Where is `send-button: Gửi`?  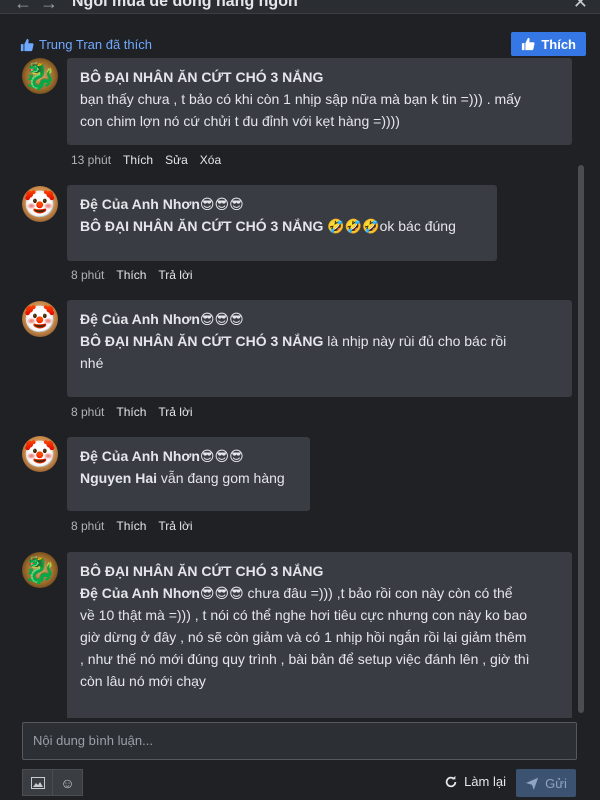 send-button: Gửi is located at coordinates (546, 783).